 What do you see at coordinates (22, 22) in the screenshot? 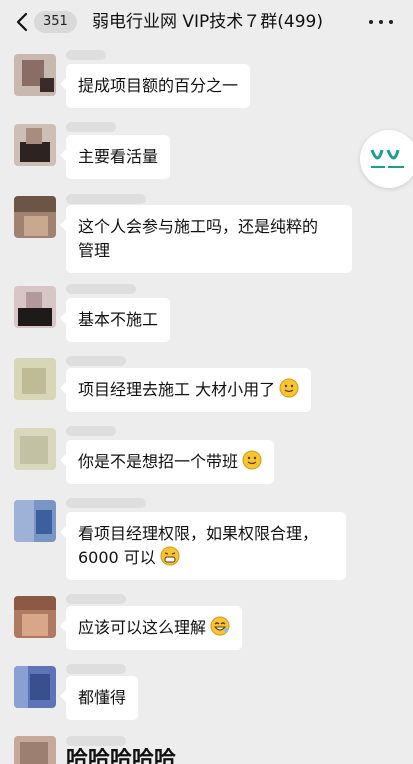
I see `chevron-left-icon` at bounding box center [22, 22].